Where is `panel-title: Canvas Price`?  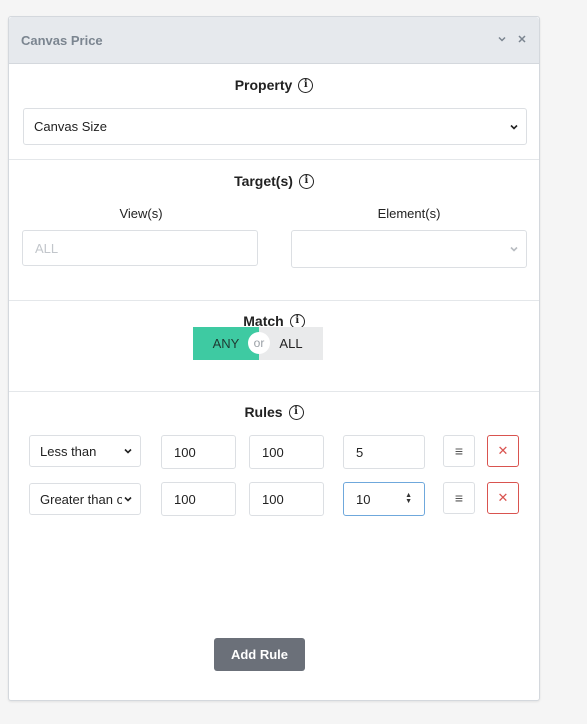
panel-title: Canvas Price is located at coordinates (62, 40).